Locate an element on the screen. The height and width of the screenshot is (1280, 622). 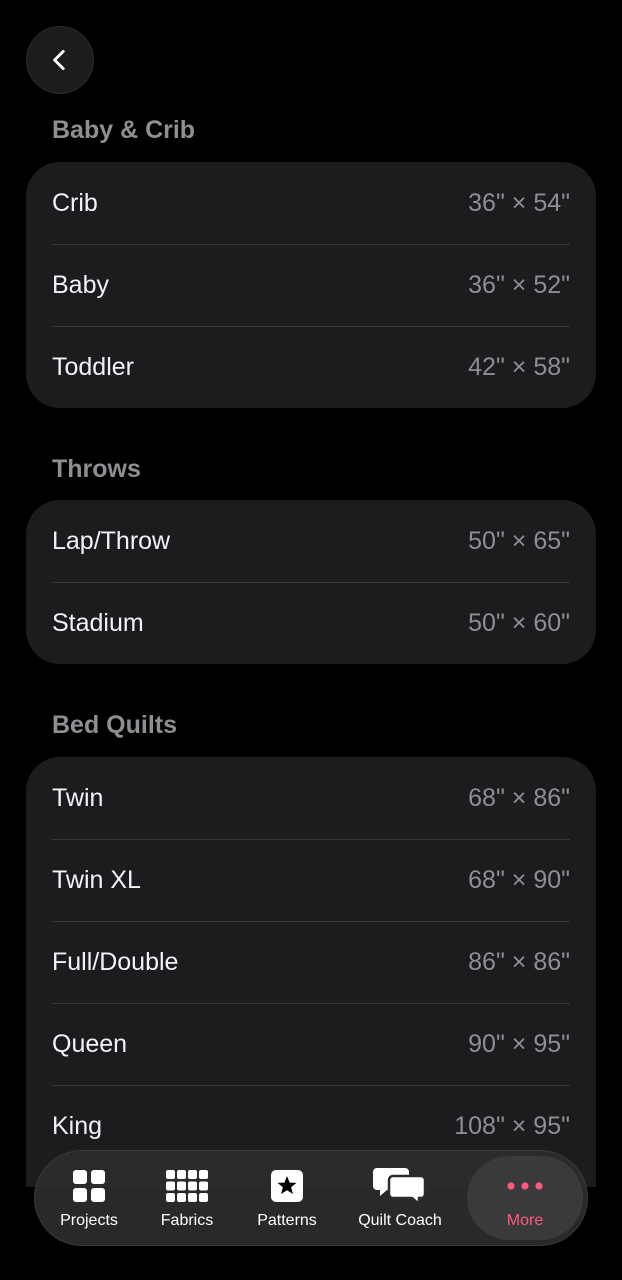
tab-projects: Projects is located at coordinates (89, 1198).